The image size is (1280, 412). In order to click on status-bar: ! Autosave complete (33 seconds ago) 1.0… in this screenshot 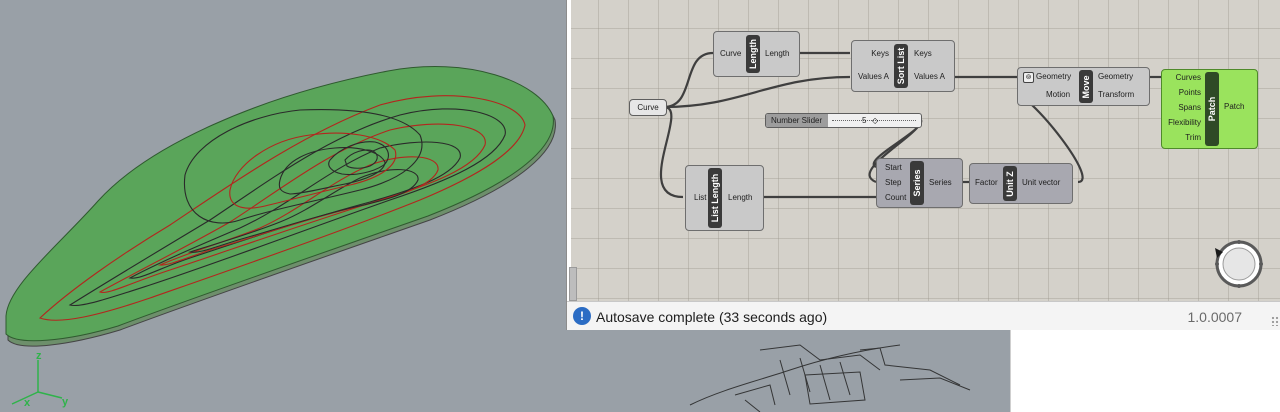, I will do `click(923, 315)`.